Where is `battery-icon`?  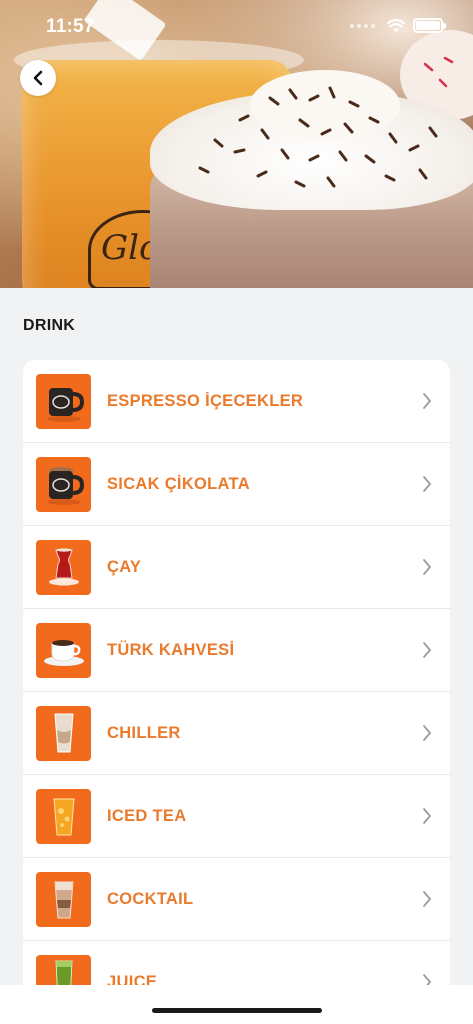 battery-icon is located at coordinates (429, 25).